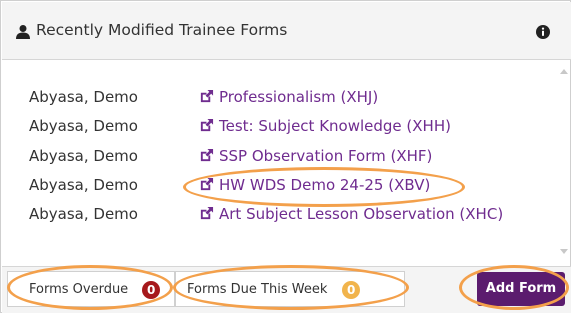  I want to click on info-circle-icon, so click(543, 32).